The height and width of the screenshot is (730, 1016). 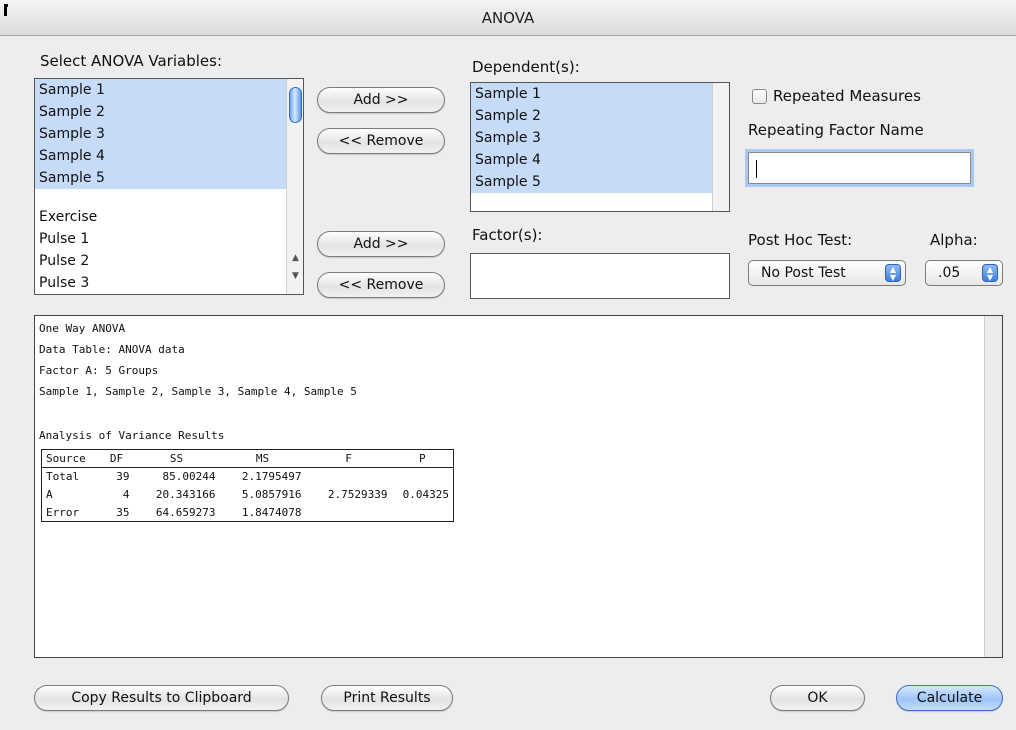 What do you see at coordinates (161, 698) in the screenshot?
I see `copy-results-button: Copy Results to Clipboard` at bounding box center [161, 698].